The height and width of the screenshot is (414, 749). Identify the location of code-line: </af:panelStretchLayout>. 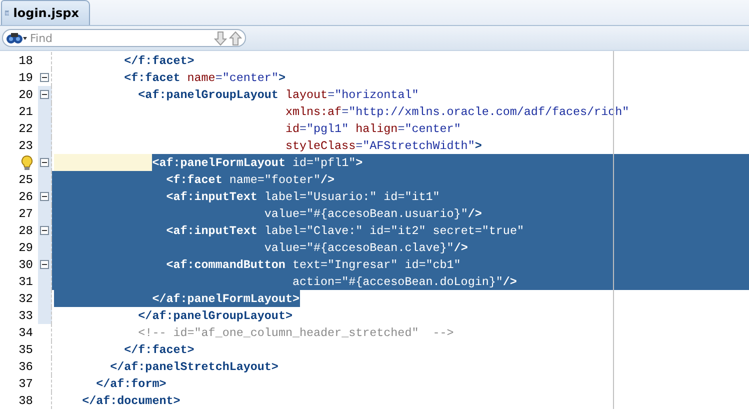
(194, 366).